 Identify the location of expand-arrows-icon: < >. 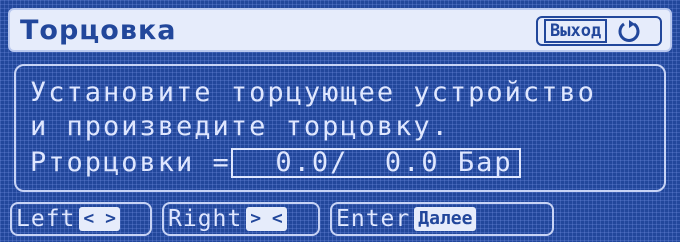
(99, 219).